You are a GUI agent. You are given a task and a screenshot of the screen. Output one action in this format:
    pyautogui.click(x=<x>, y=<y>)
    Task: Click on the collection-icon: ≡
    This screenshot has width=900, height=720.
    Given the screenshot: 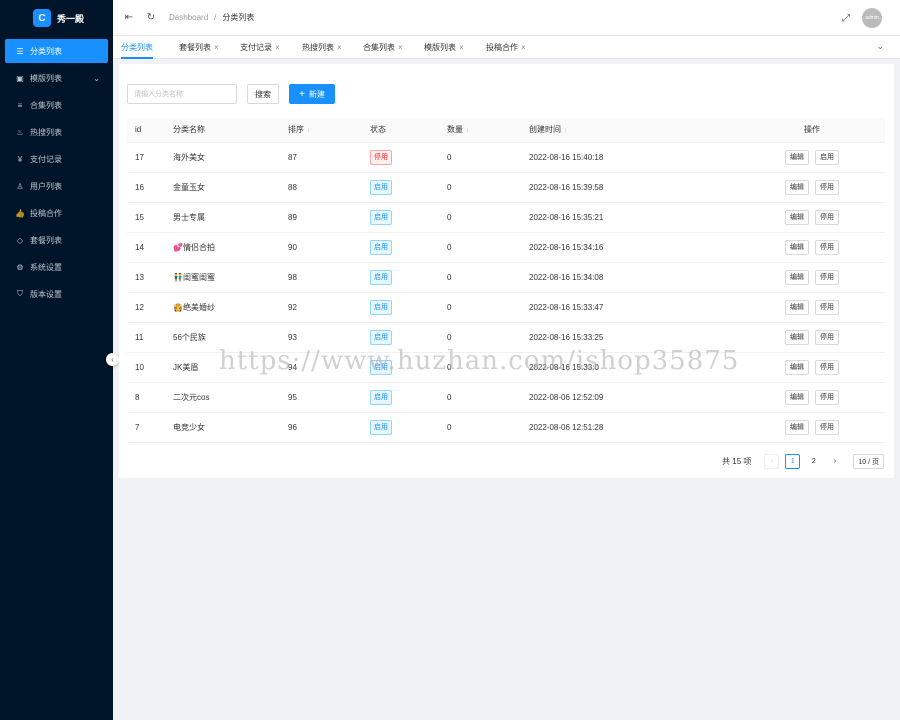 What is the action you would take?
    pyautogui.click(x=20, y=105)
    